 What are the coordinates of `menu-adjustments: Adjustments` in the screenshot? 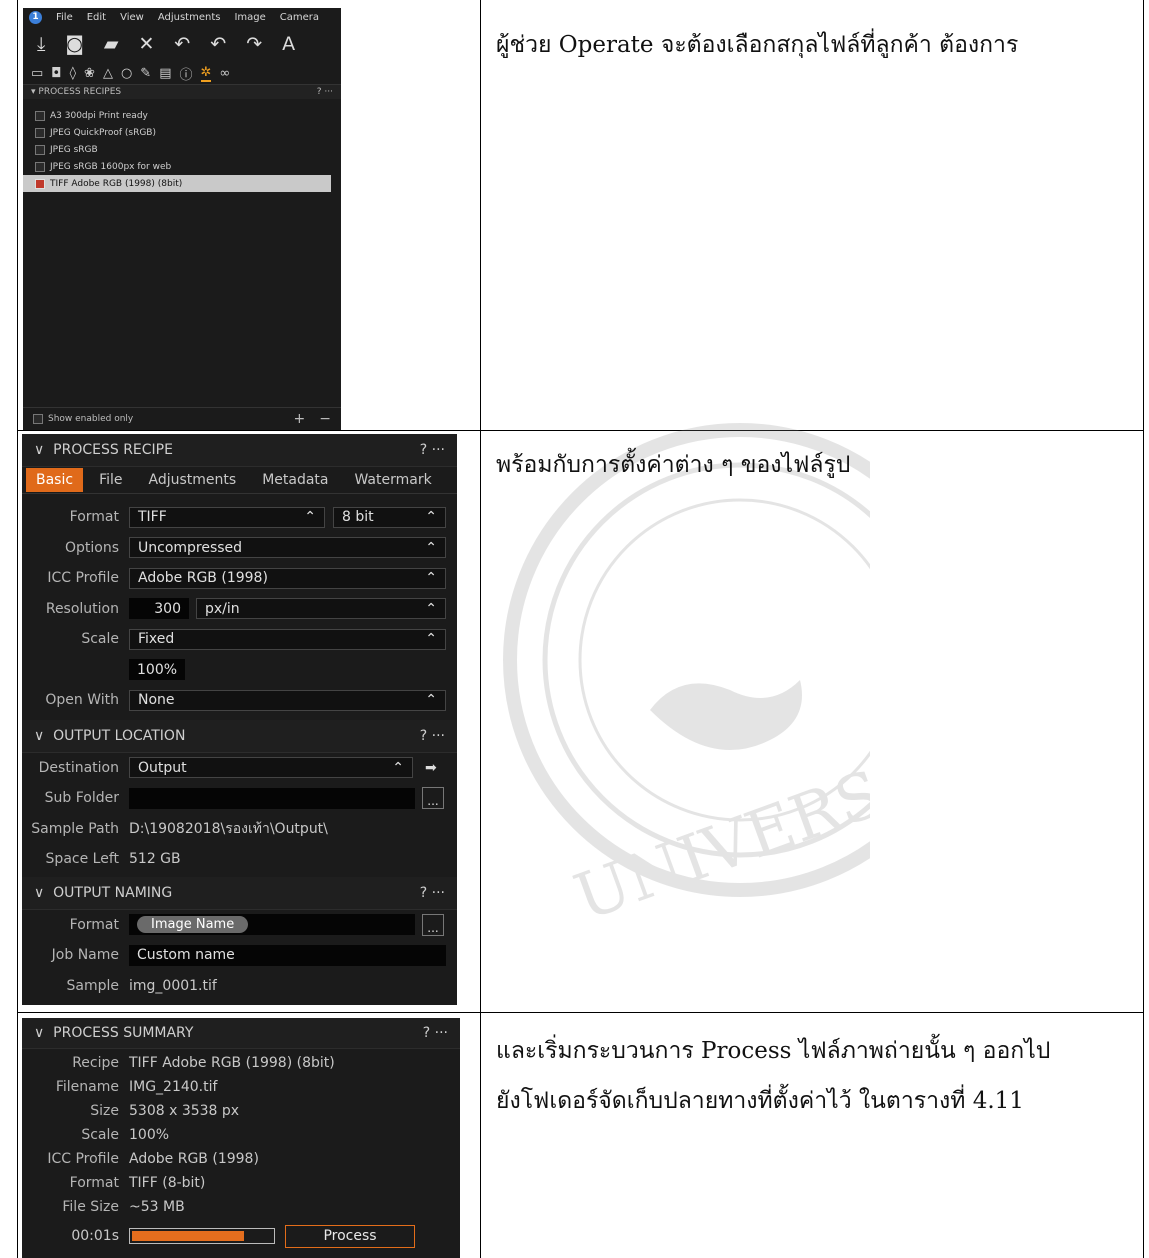 It's located at (189, 17).